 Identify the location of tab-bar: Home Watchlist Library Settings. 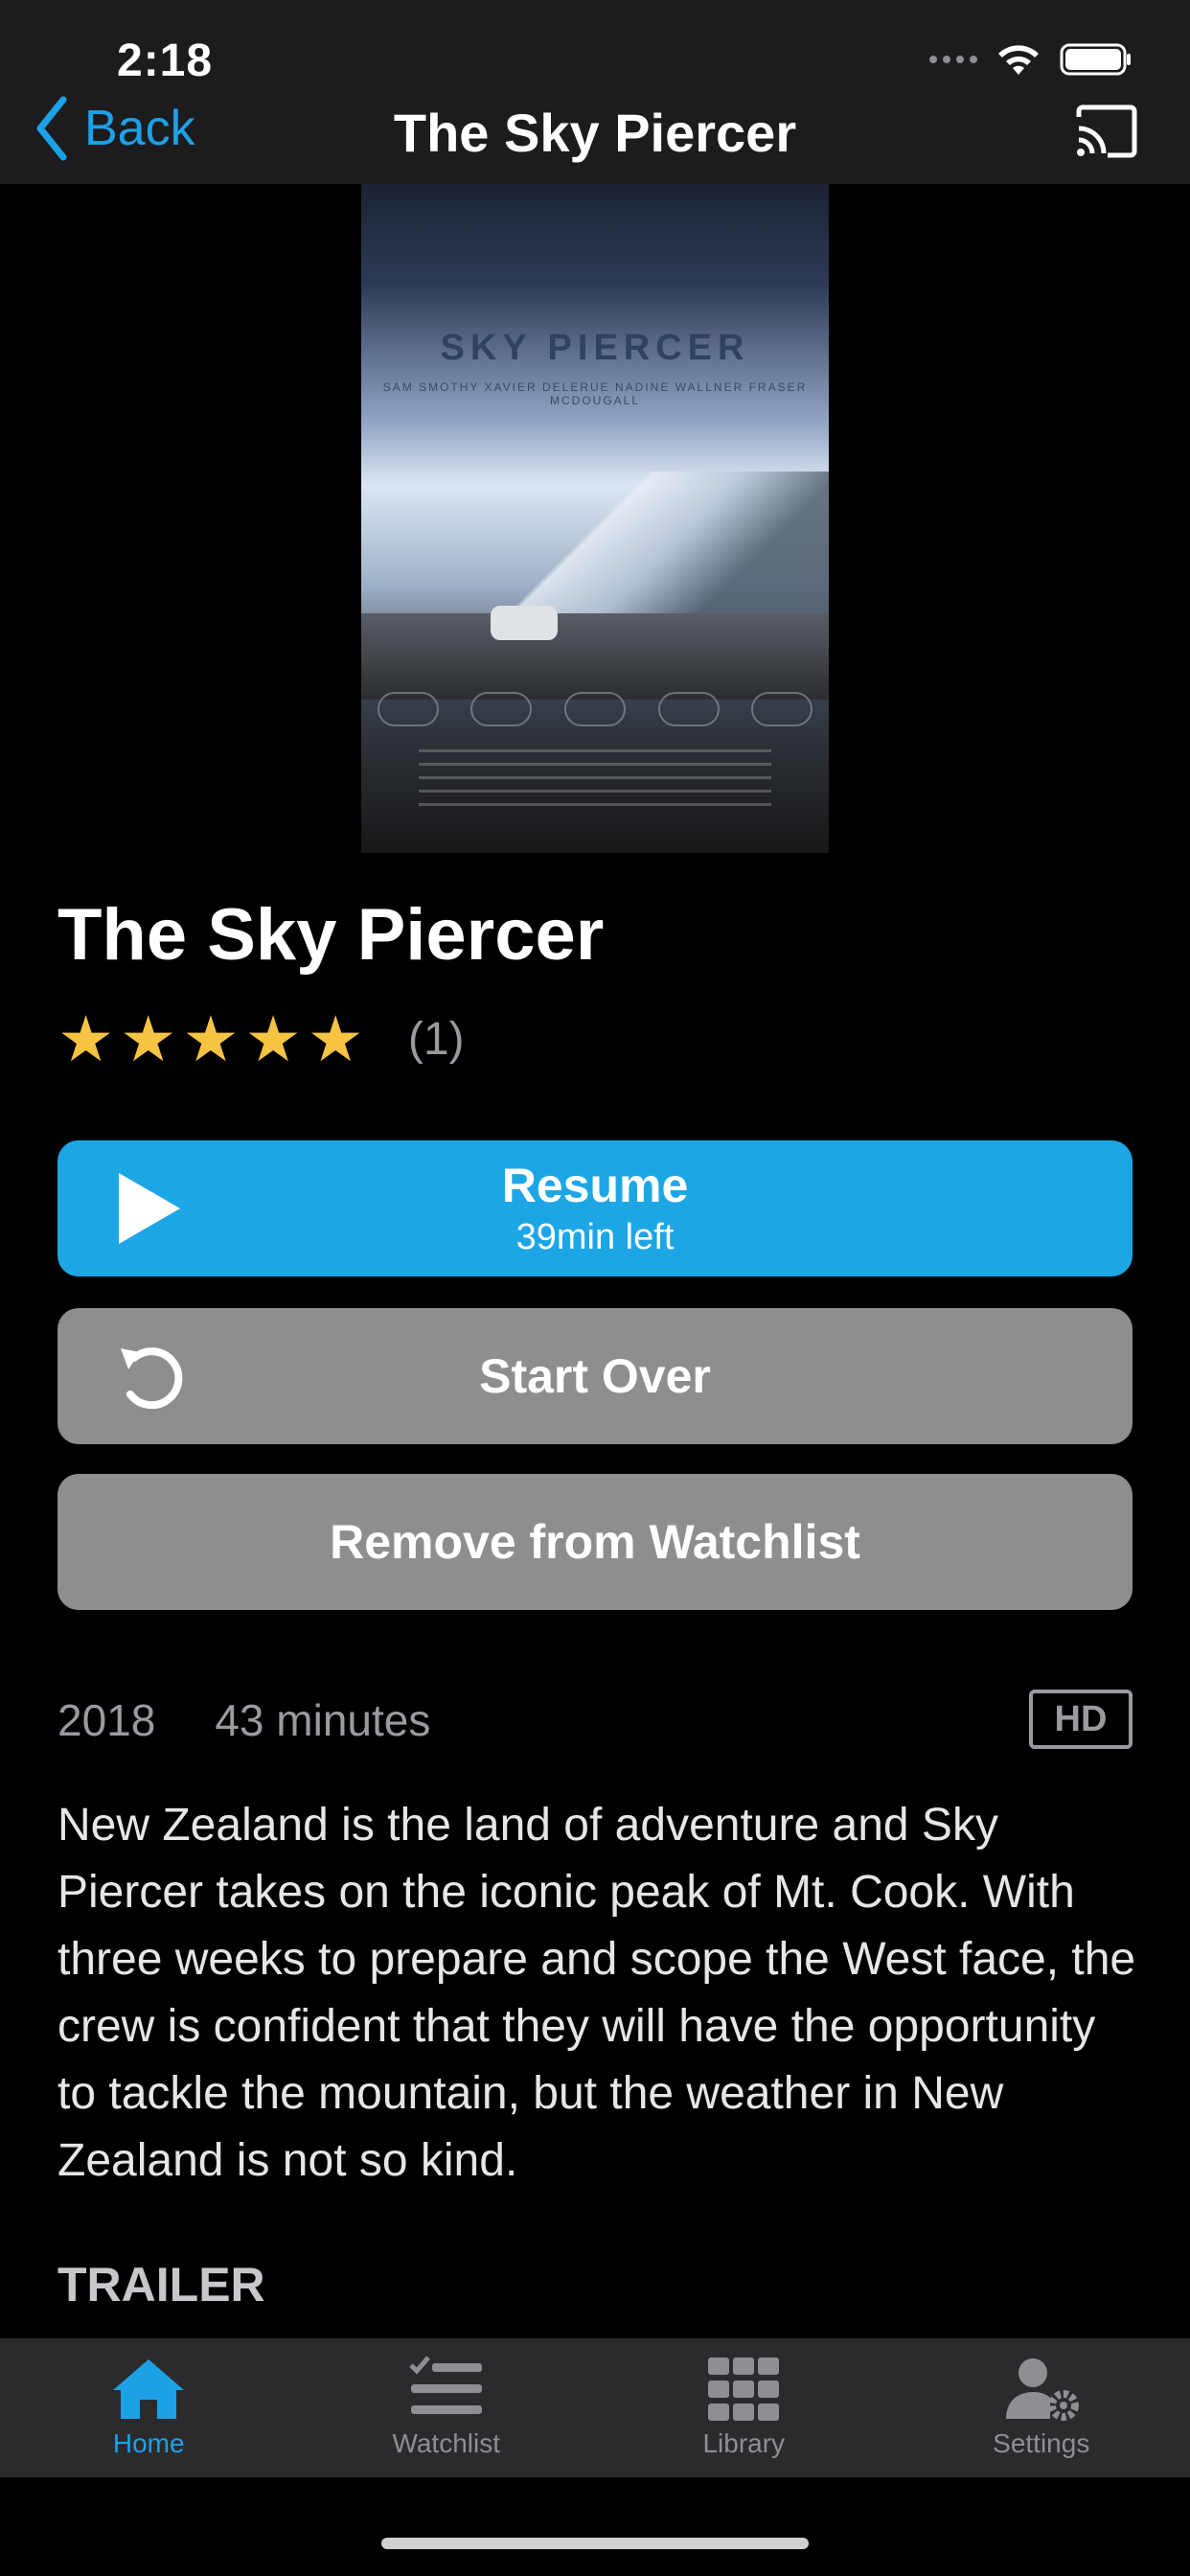
(595, 2407).